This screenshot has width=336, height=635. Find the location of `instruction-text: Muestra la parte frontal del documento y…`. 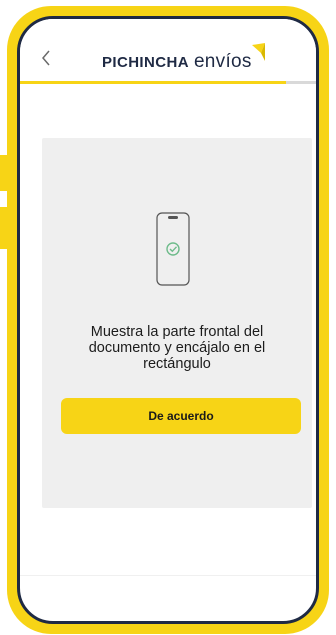

instruction-text: Muestra la parte frontal del documento y… is located at coordinates (177, 348).